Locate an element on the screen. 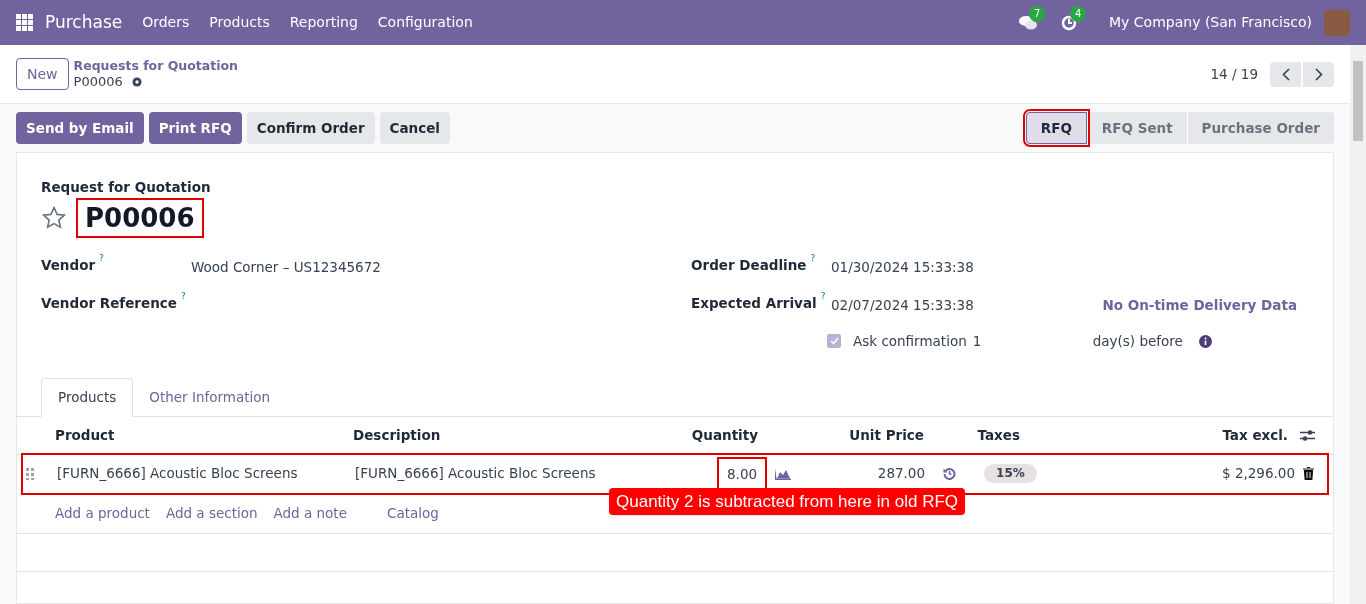 The height and width of the screenshot is (604, 1366). previous-button is located at coordinates (1285, 74).